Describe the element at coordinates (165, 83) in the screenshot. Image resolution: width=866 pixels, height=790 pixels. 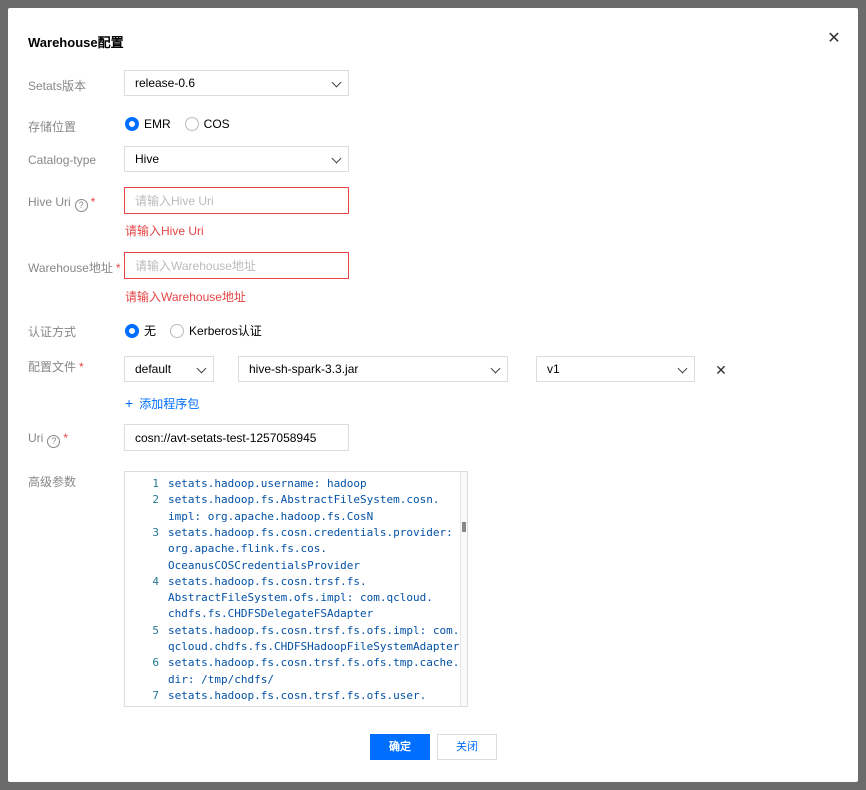
I see `setats-version-value: release-0.6` at that location.